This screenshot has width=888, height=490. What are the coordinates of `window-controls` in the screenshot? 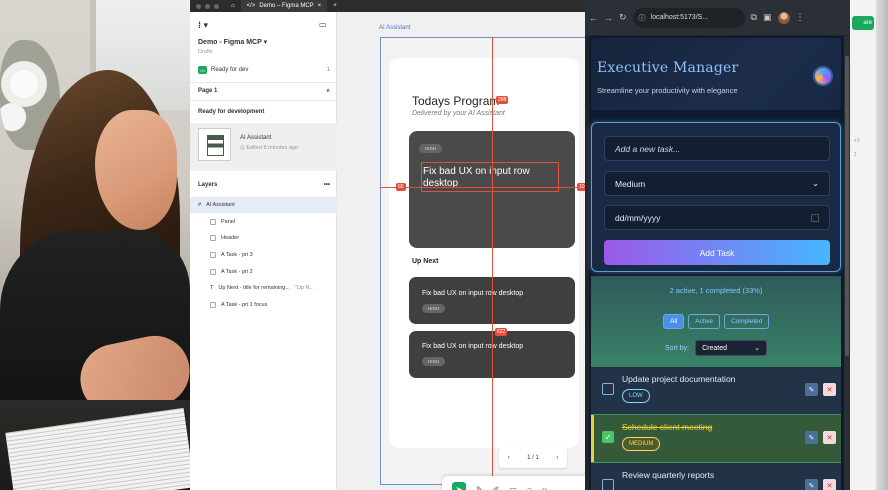 It's located at (207, 6).